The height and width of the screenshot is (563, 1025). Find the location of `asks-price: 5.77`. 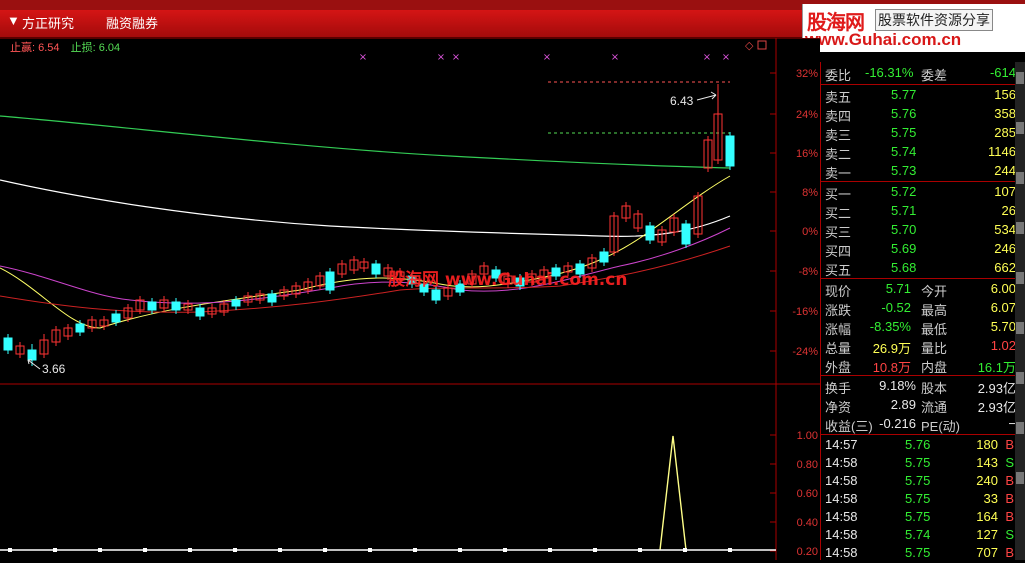

asks-price: 5.77 is located at coordinates (904, 94).